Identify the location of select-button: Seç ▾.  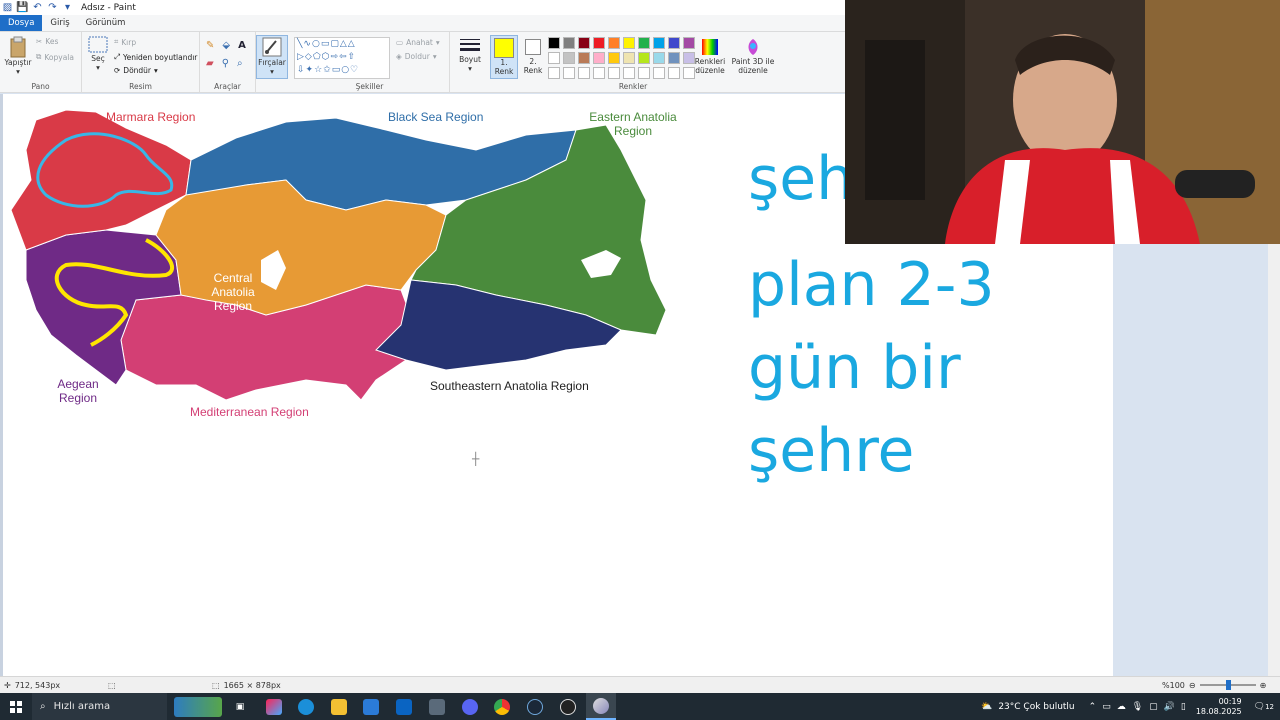
(98, 54).